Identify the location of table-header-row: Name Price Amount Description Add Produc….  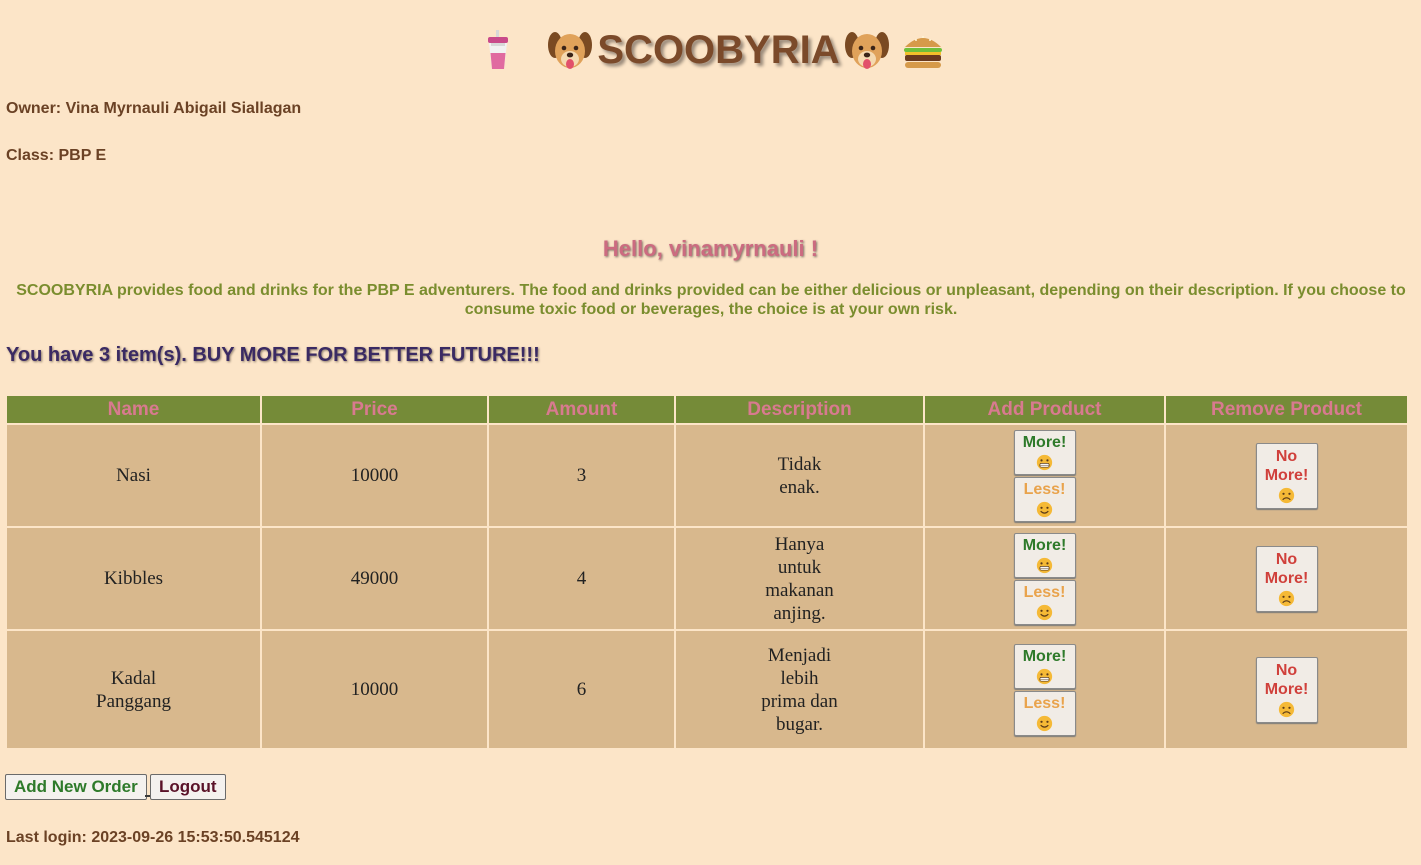
(707, 409).